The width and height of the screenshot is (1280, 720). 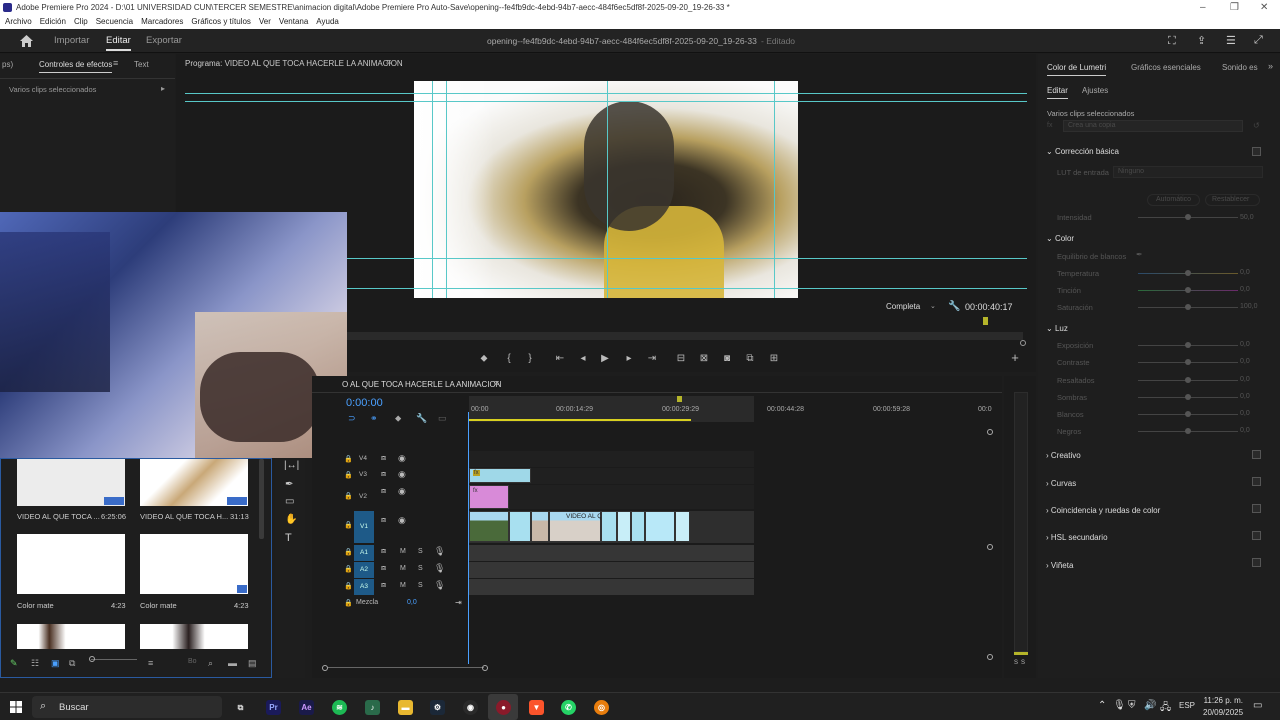 I want to click on export-frame-icon: ◙, so click(x=727, y=359).